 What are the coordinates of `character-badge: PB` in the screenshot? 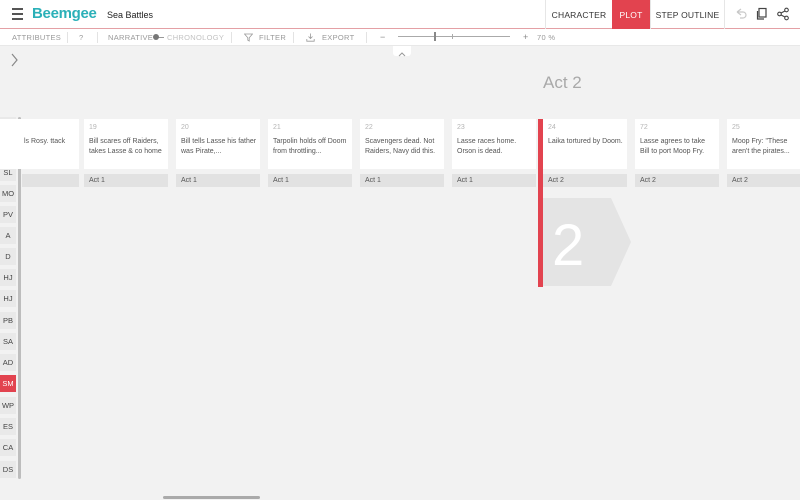 It's located at (8, 320).